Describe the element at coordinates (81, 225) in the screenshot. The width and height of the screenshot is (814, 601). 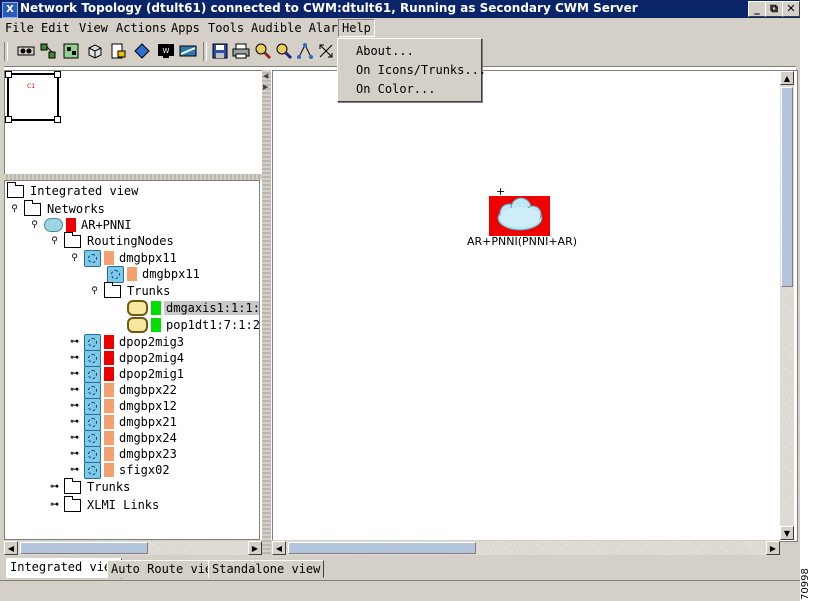
I see `tree-network: ⚲ AR+PNNI` at that location.